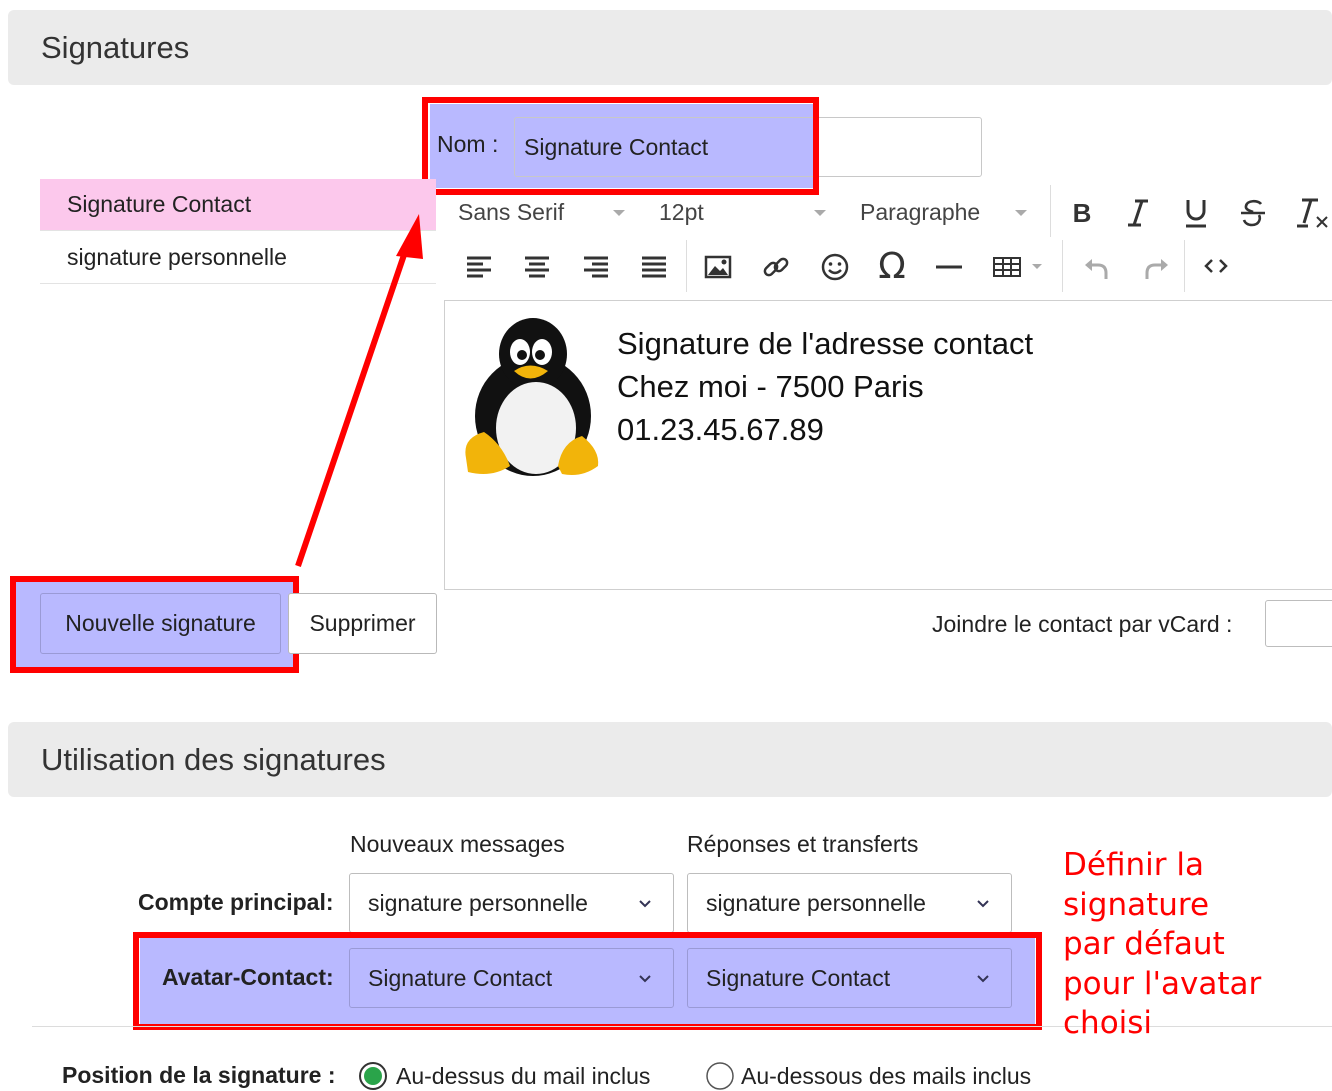  I want to click on editor-line: Signature de l'adresse contact, so click(825, 343).